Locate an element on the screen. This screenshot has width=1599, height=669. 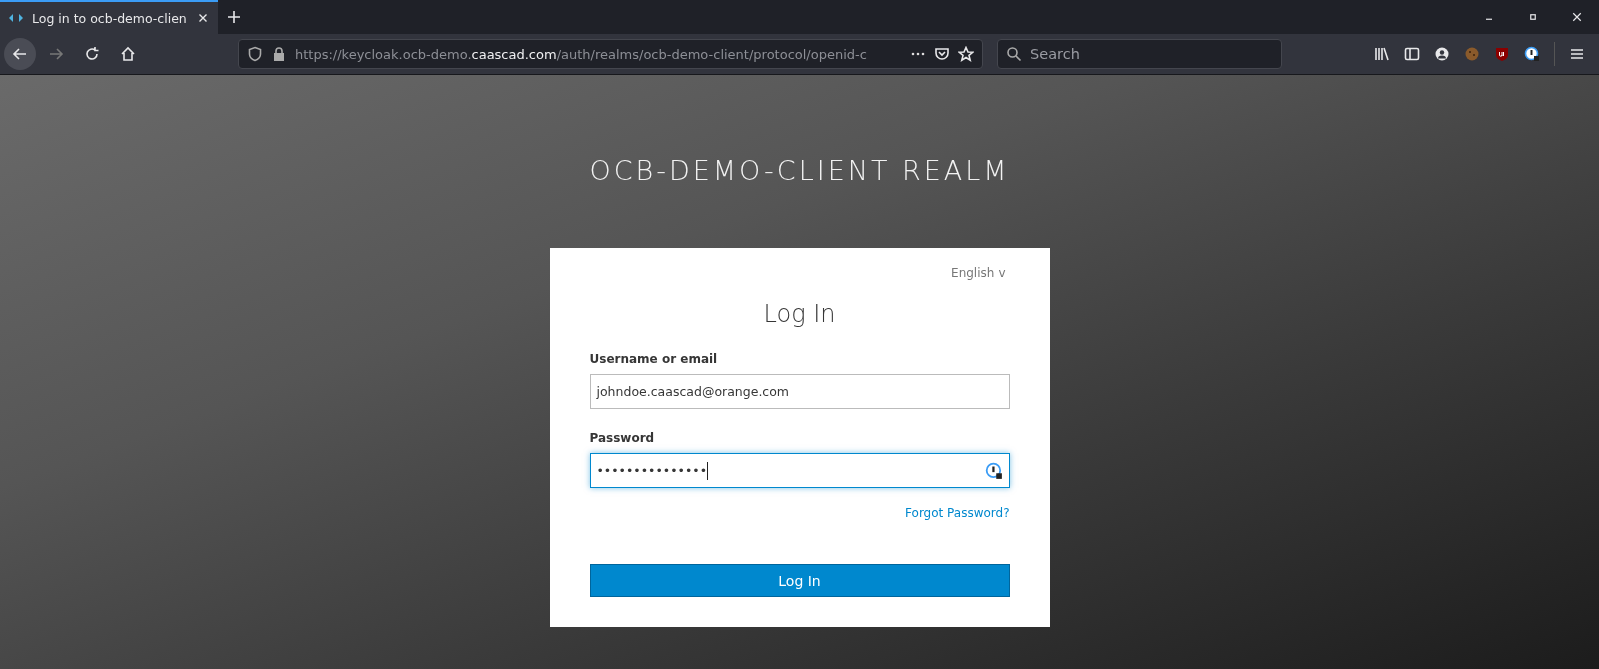
forgot-password-link: Forgot Password? is located at coordinates (957, 513).